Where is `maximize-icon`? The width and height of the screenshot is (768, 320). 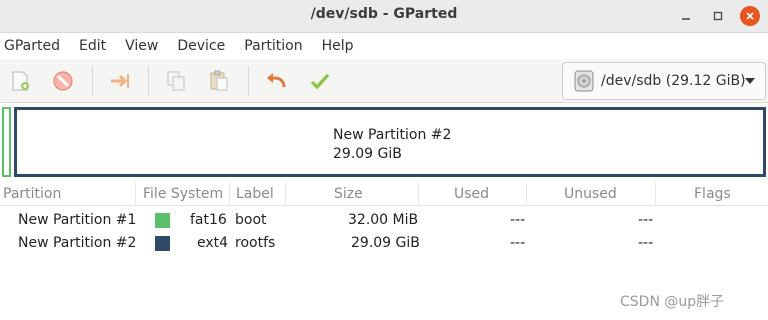 maximize-icon is located at coordinates (718, 16).